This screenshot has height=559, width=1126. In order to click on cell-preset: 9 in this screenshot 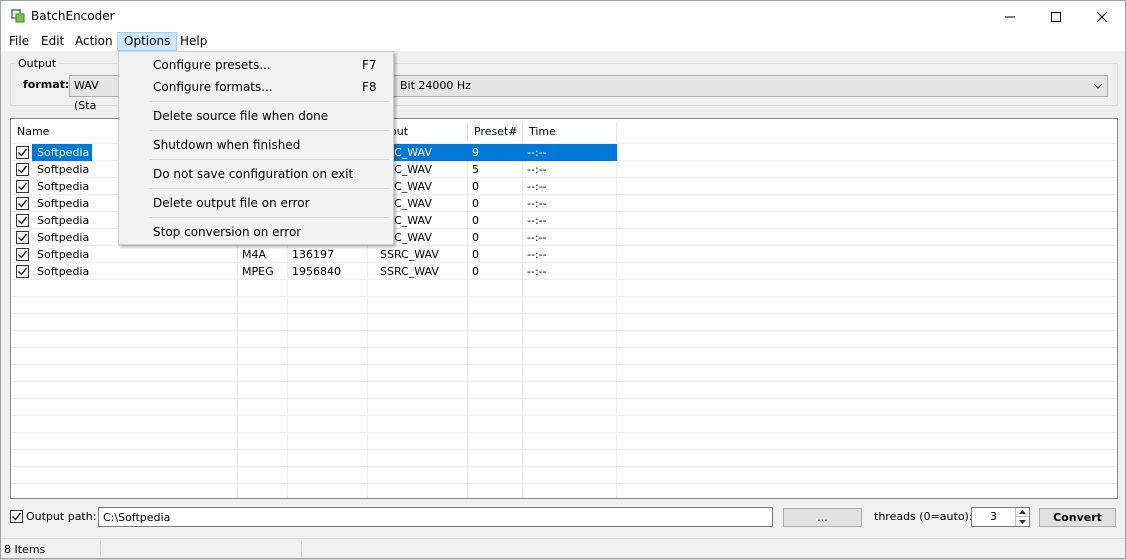, I will do `click(475, 152)`.